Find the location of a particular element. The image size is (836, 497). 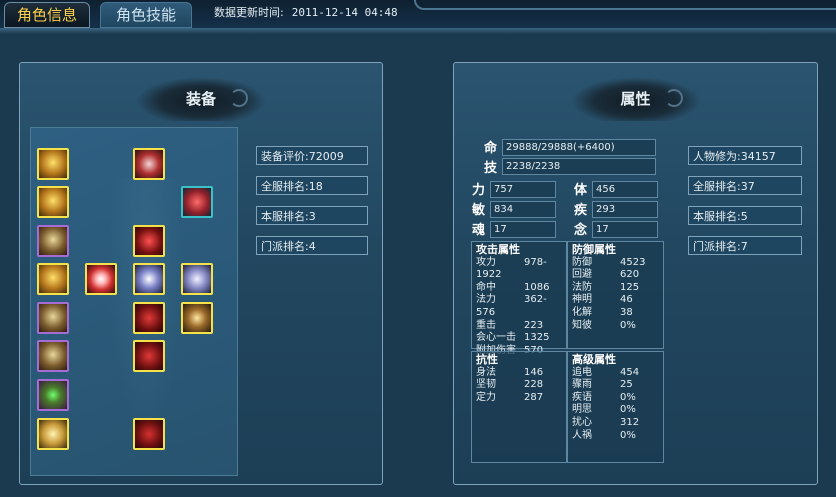

belt-red-slot is located at coordinates (149, 434).